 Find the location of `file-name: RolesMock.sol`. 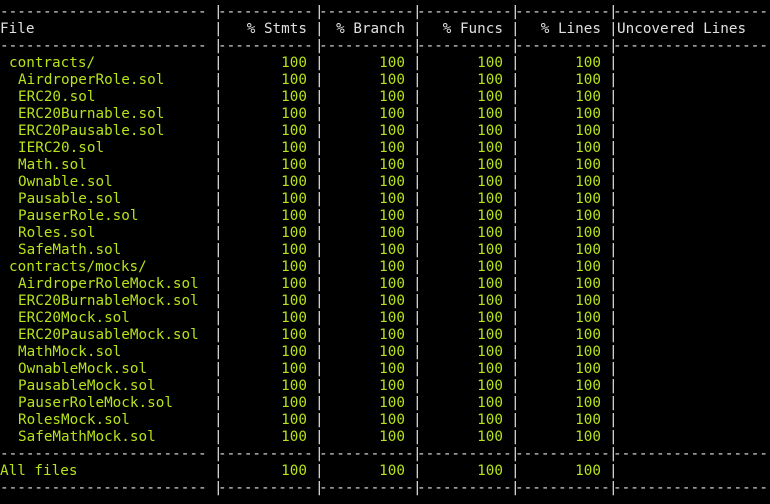

file-name: RolesMock.sol is located at coordinates (74, 420).